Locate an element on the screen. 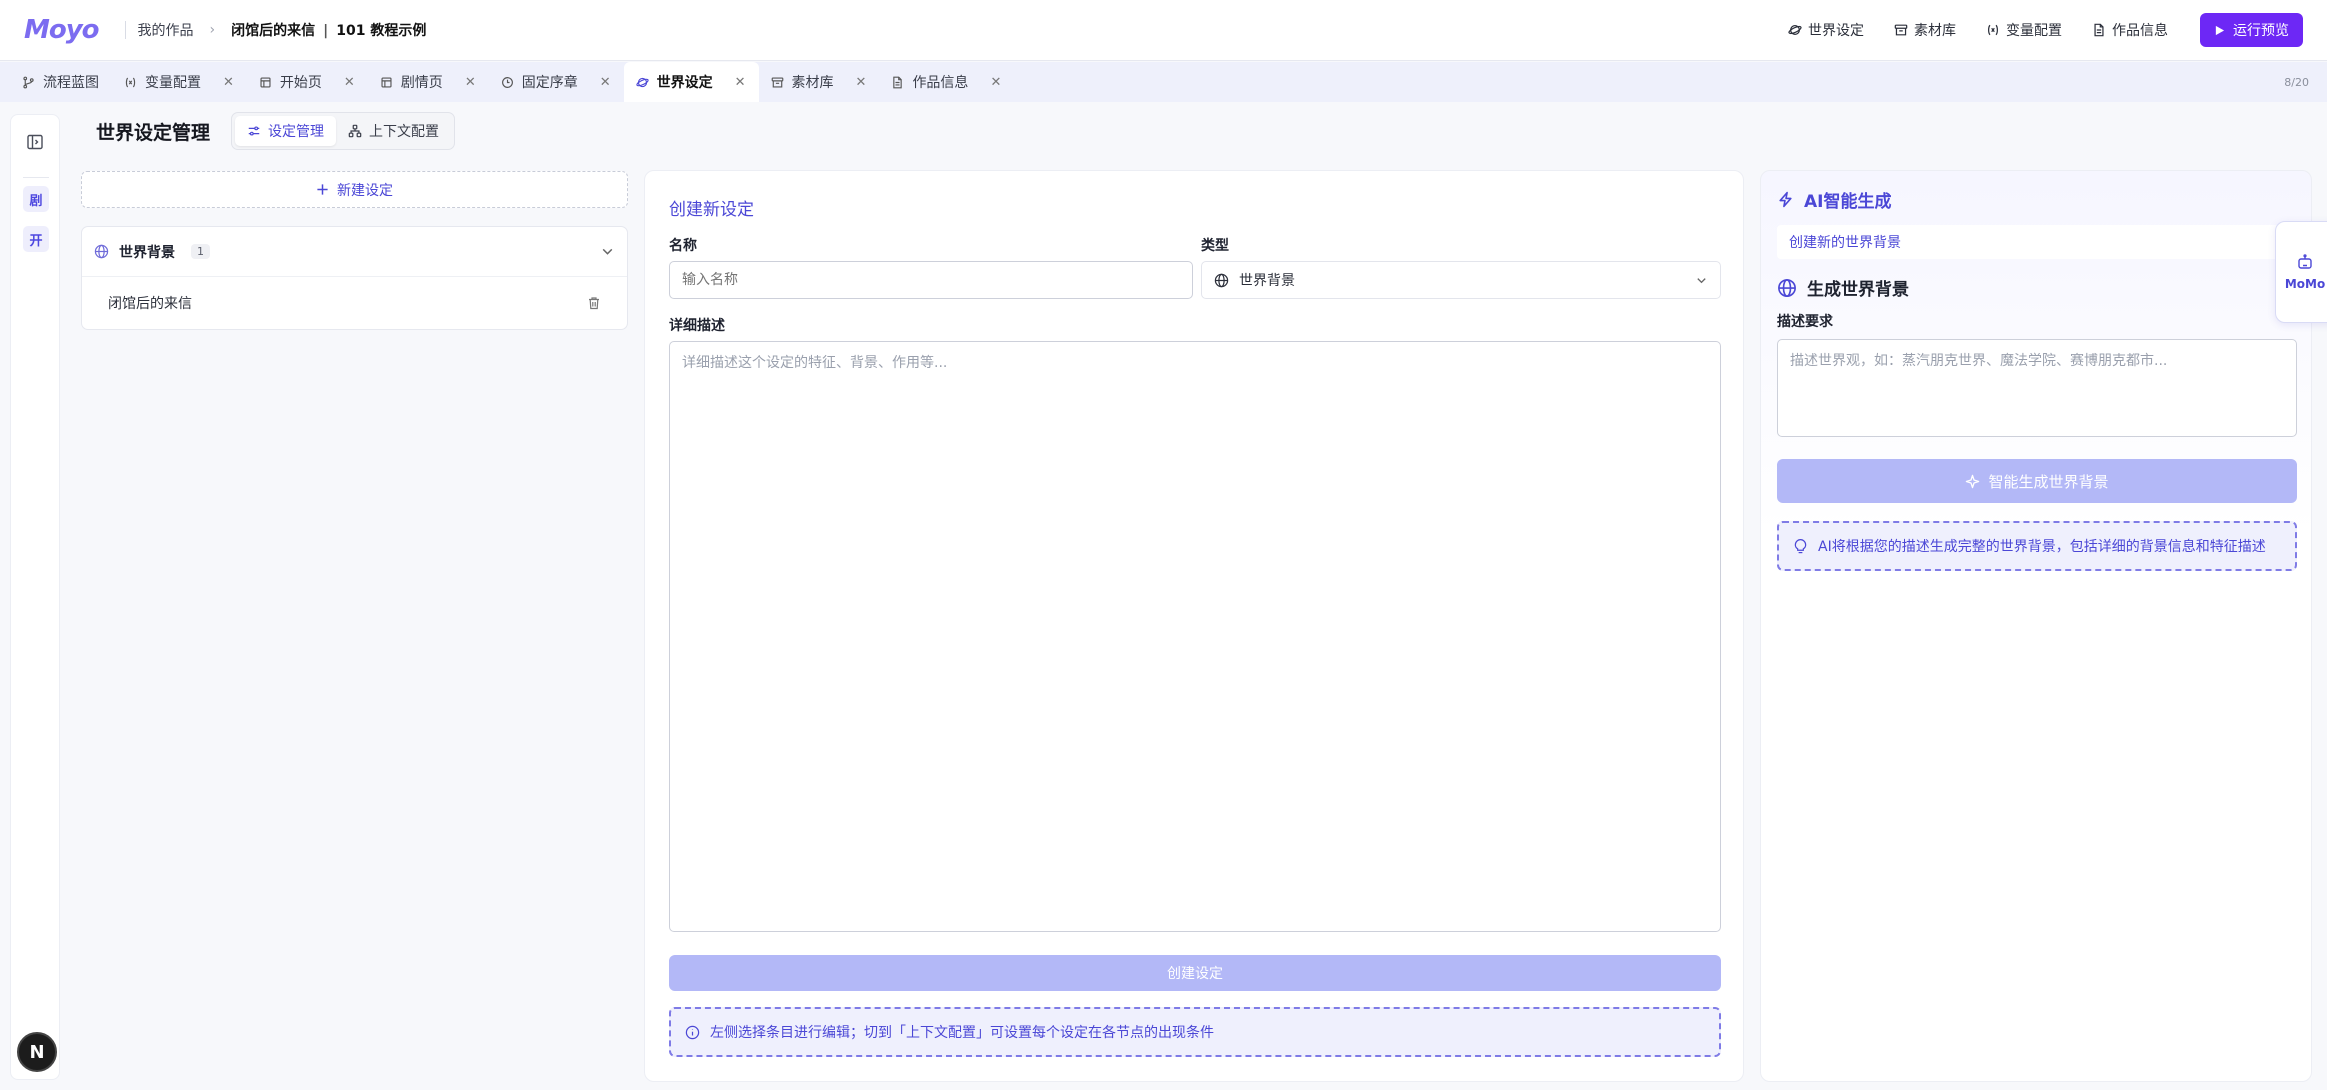 The width and height of the screenshot is (2327, 1090). generate-section-title: 生成世界背景 is located at coordinates (1843, 287).